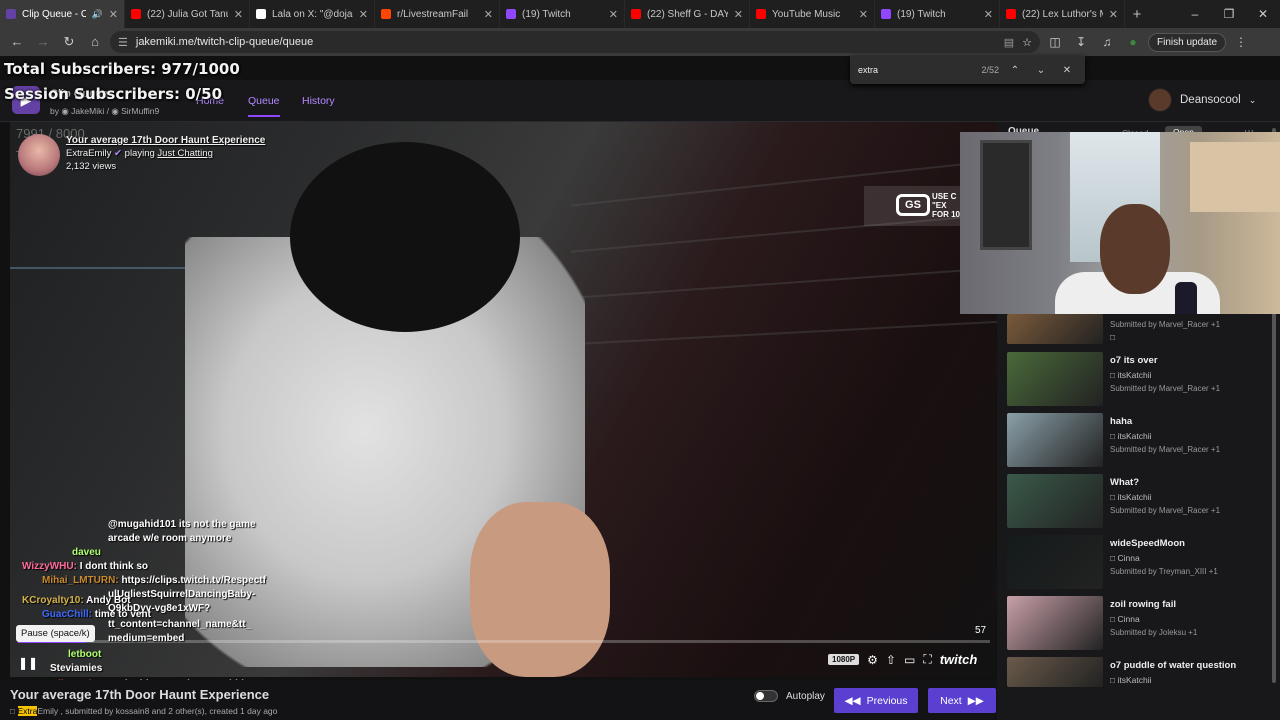 The height and width of the screenshot is (720, 1280). I want to click on twitch-watermark: twitch, so click(959, 659).